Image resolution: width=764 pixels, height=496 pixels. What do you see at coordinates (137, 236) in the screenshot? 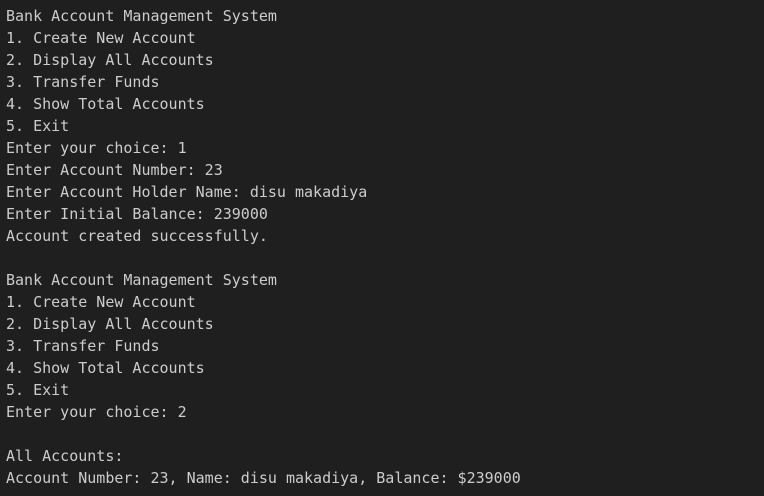
I see `success-message: Account created successfully.` at bounding box center [137, 236].